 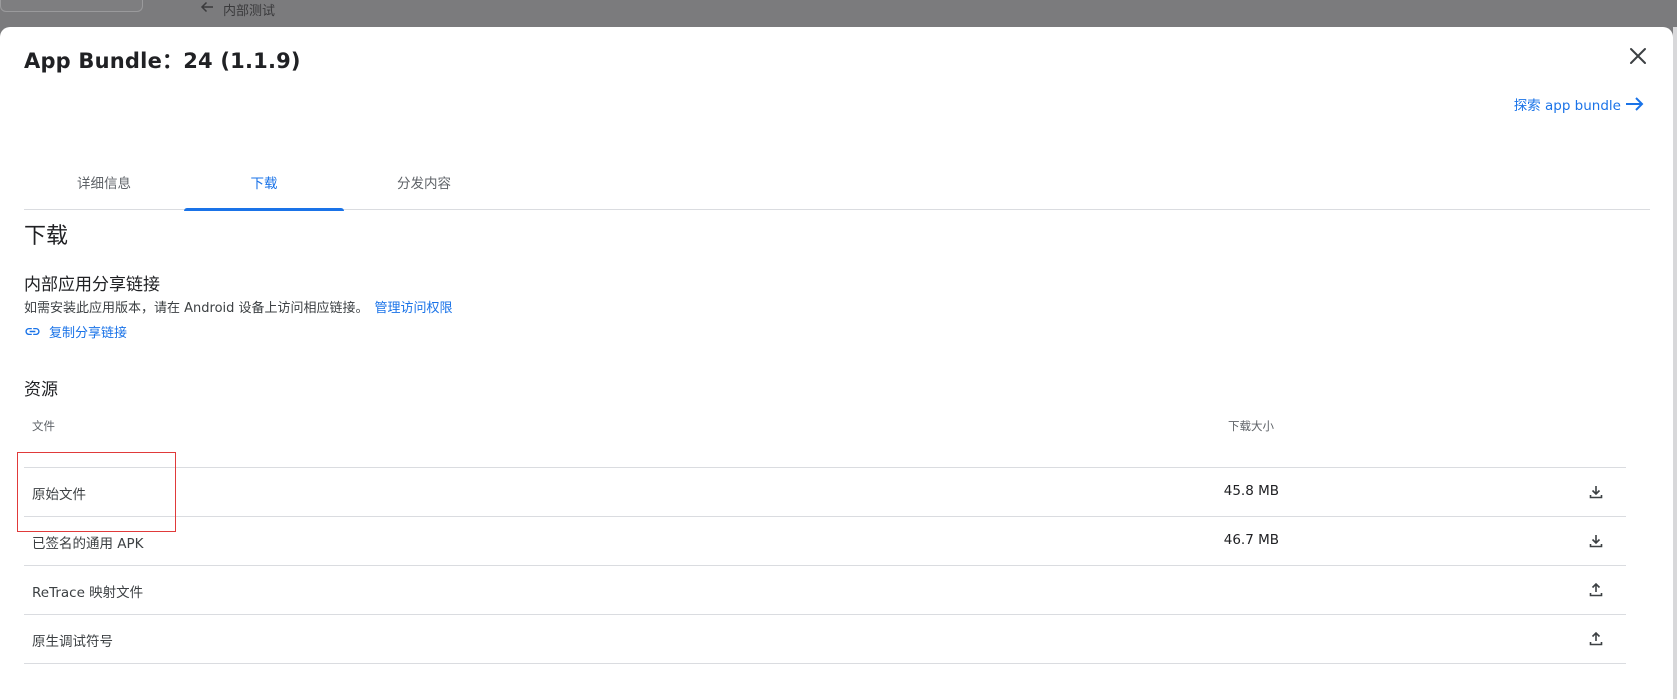 I want to click on resources-heading: 资源, so click(x=41, y=390).